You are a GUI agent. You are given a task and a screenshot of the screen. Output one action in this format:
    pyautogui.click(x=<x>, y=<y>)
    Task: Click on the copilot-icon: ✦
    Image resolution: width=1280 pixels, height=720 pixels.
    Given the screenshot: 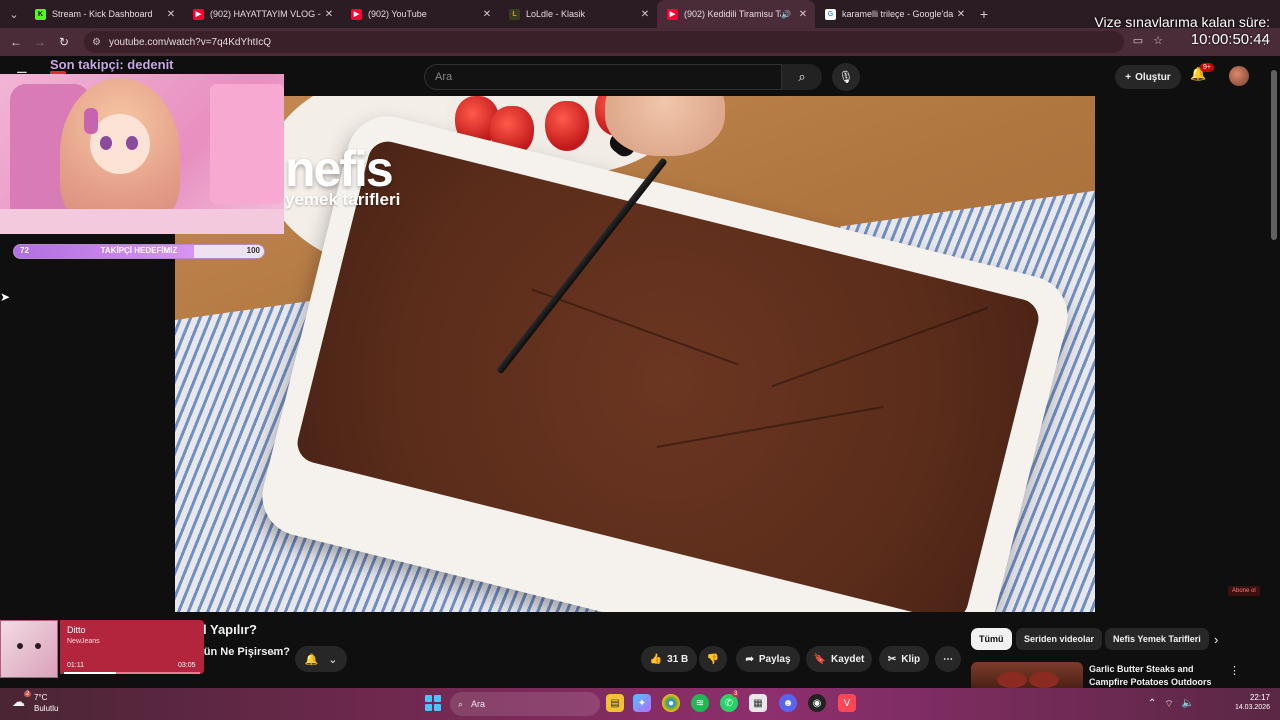 What is the action you would take?
    pyautogui.click(x=642, y=703)
    